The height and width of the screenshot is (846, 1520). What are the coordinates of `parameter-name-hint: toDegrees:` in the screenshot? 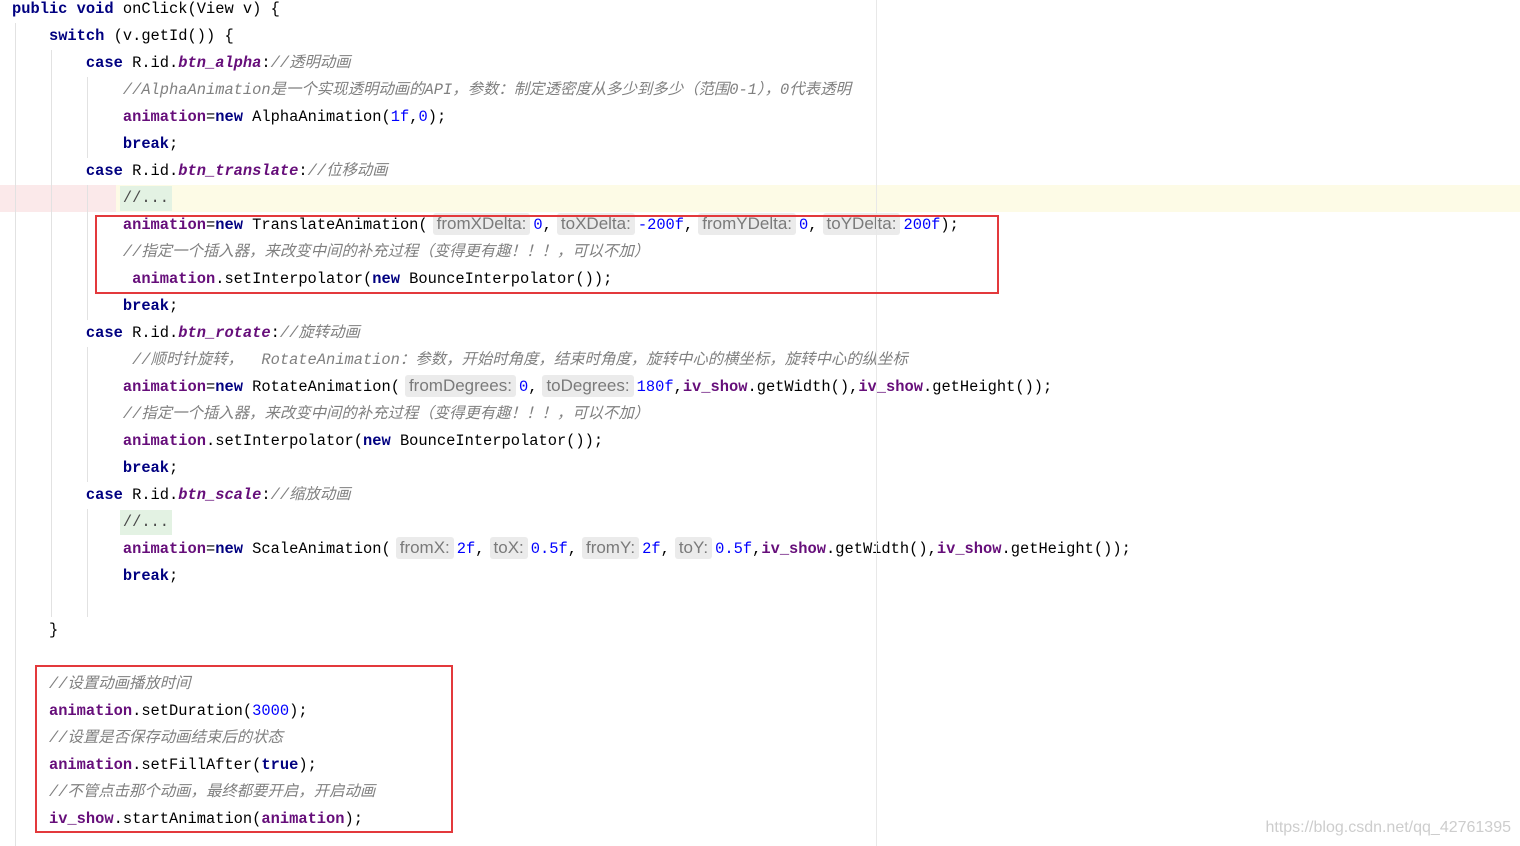 It's located at (588, 386).